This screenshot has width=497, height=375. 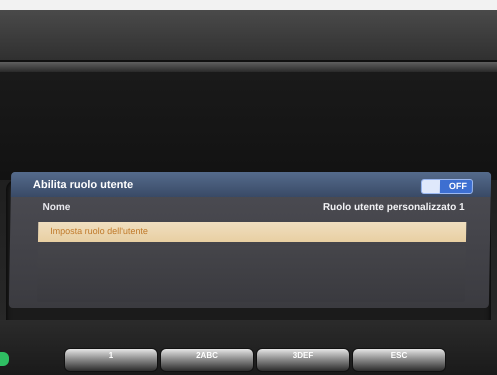 I want to click on key-1-label: 1, so click(x=111, y=355).